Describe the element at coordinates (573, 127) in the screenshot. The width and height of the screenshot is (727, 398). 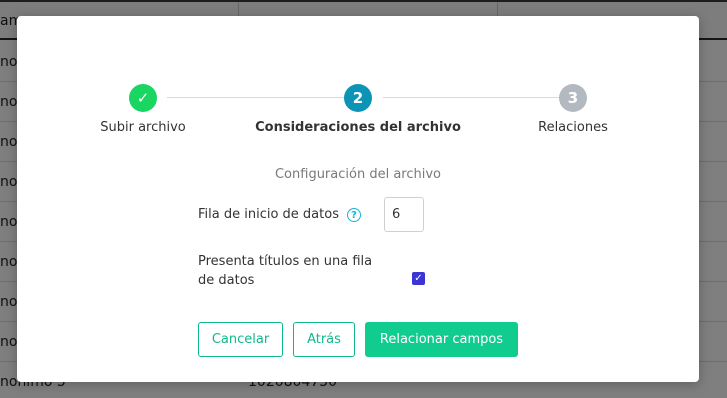
I see `step-3-label: Relaciones` at that location.